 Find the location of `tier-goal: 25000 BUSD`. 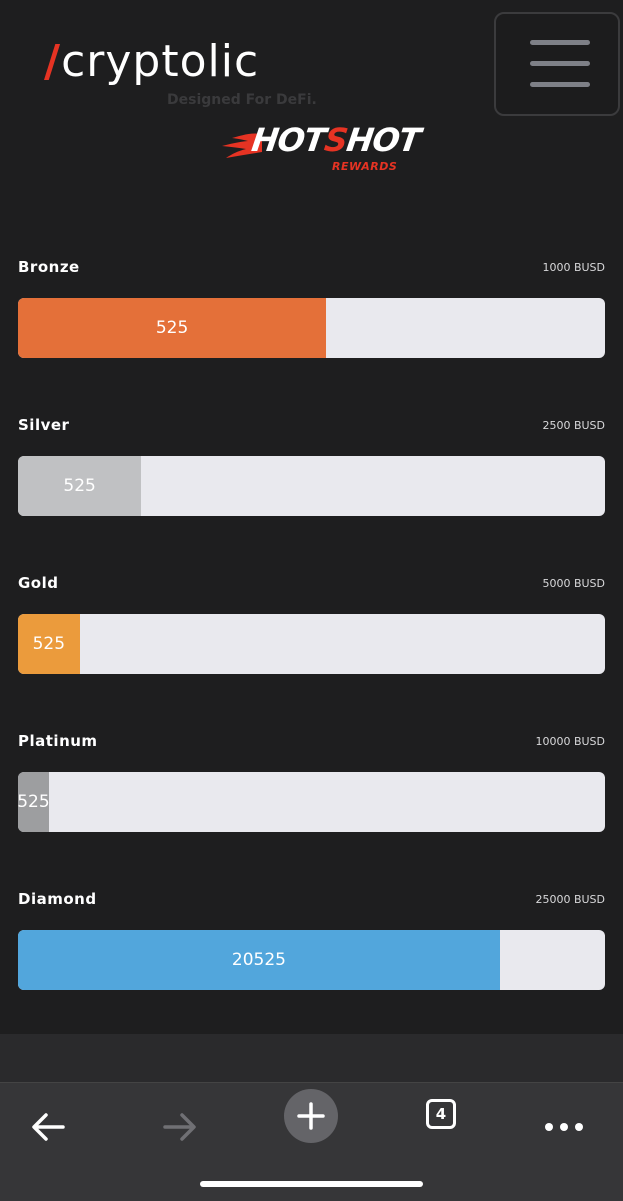

tier-goal: 25000 BUSD is located at coordinates (570, 899).